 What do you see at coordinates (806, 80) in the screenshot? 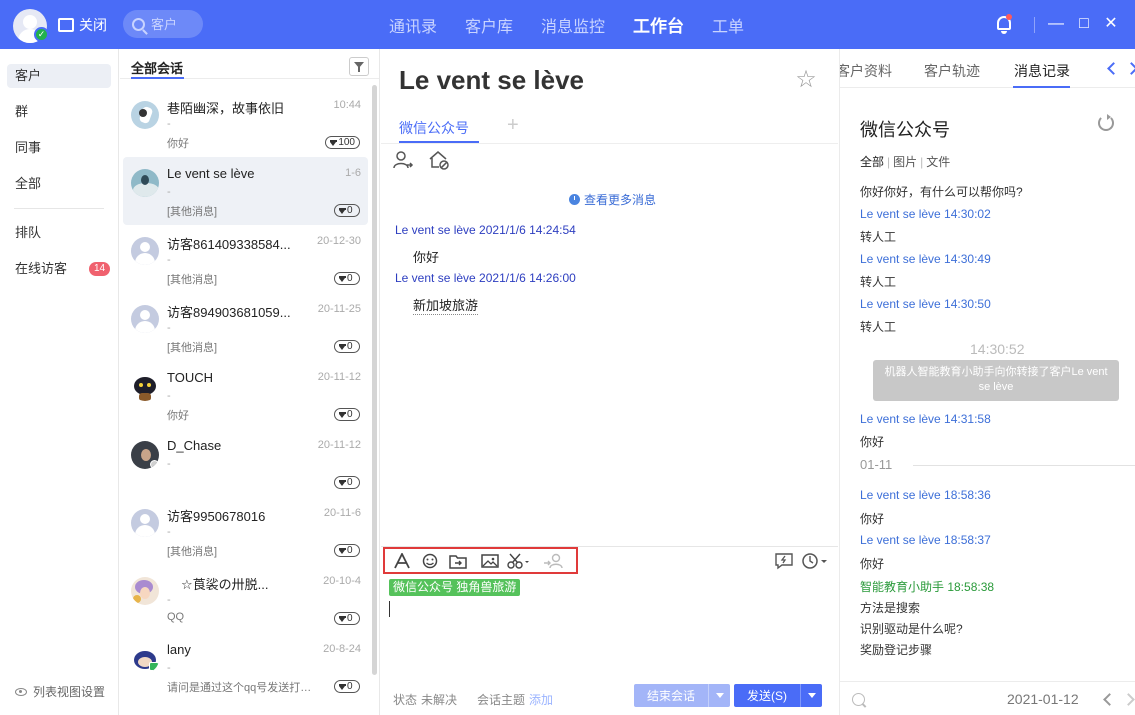
I see `star-icon: ☆` at bounding box center [806, 80].